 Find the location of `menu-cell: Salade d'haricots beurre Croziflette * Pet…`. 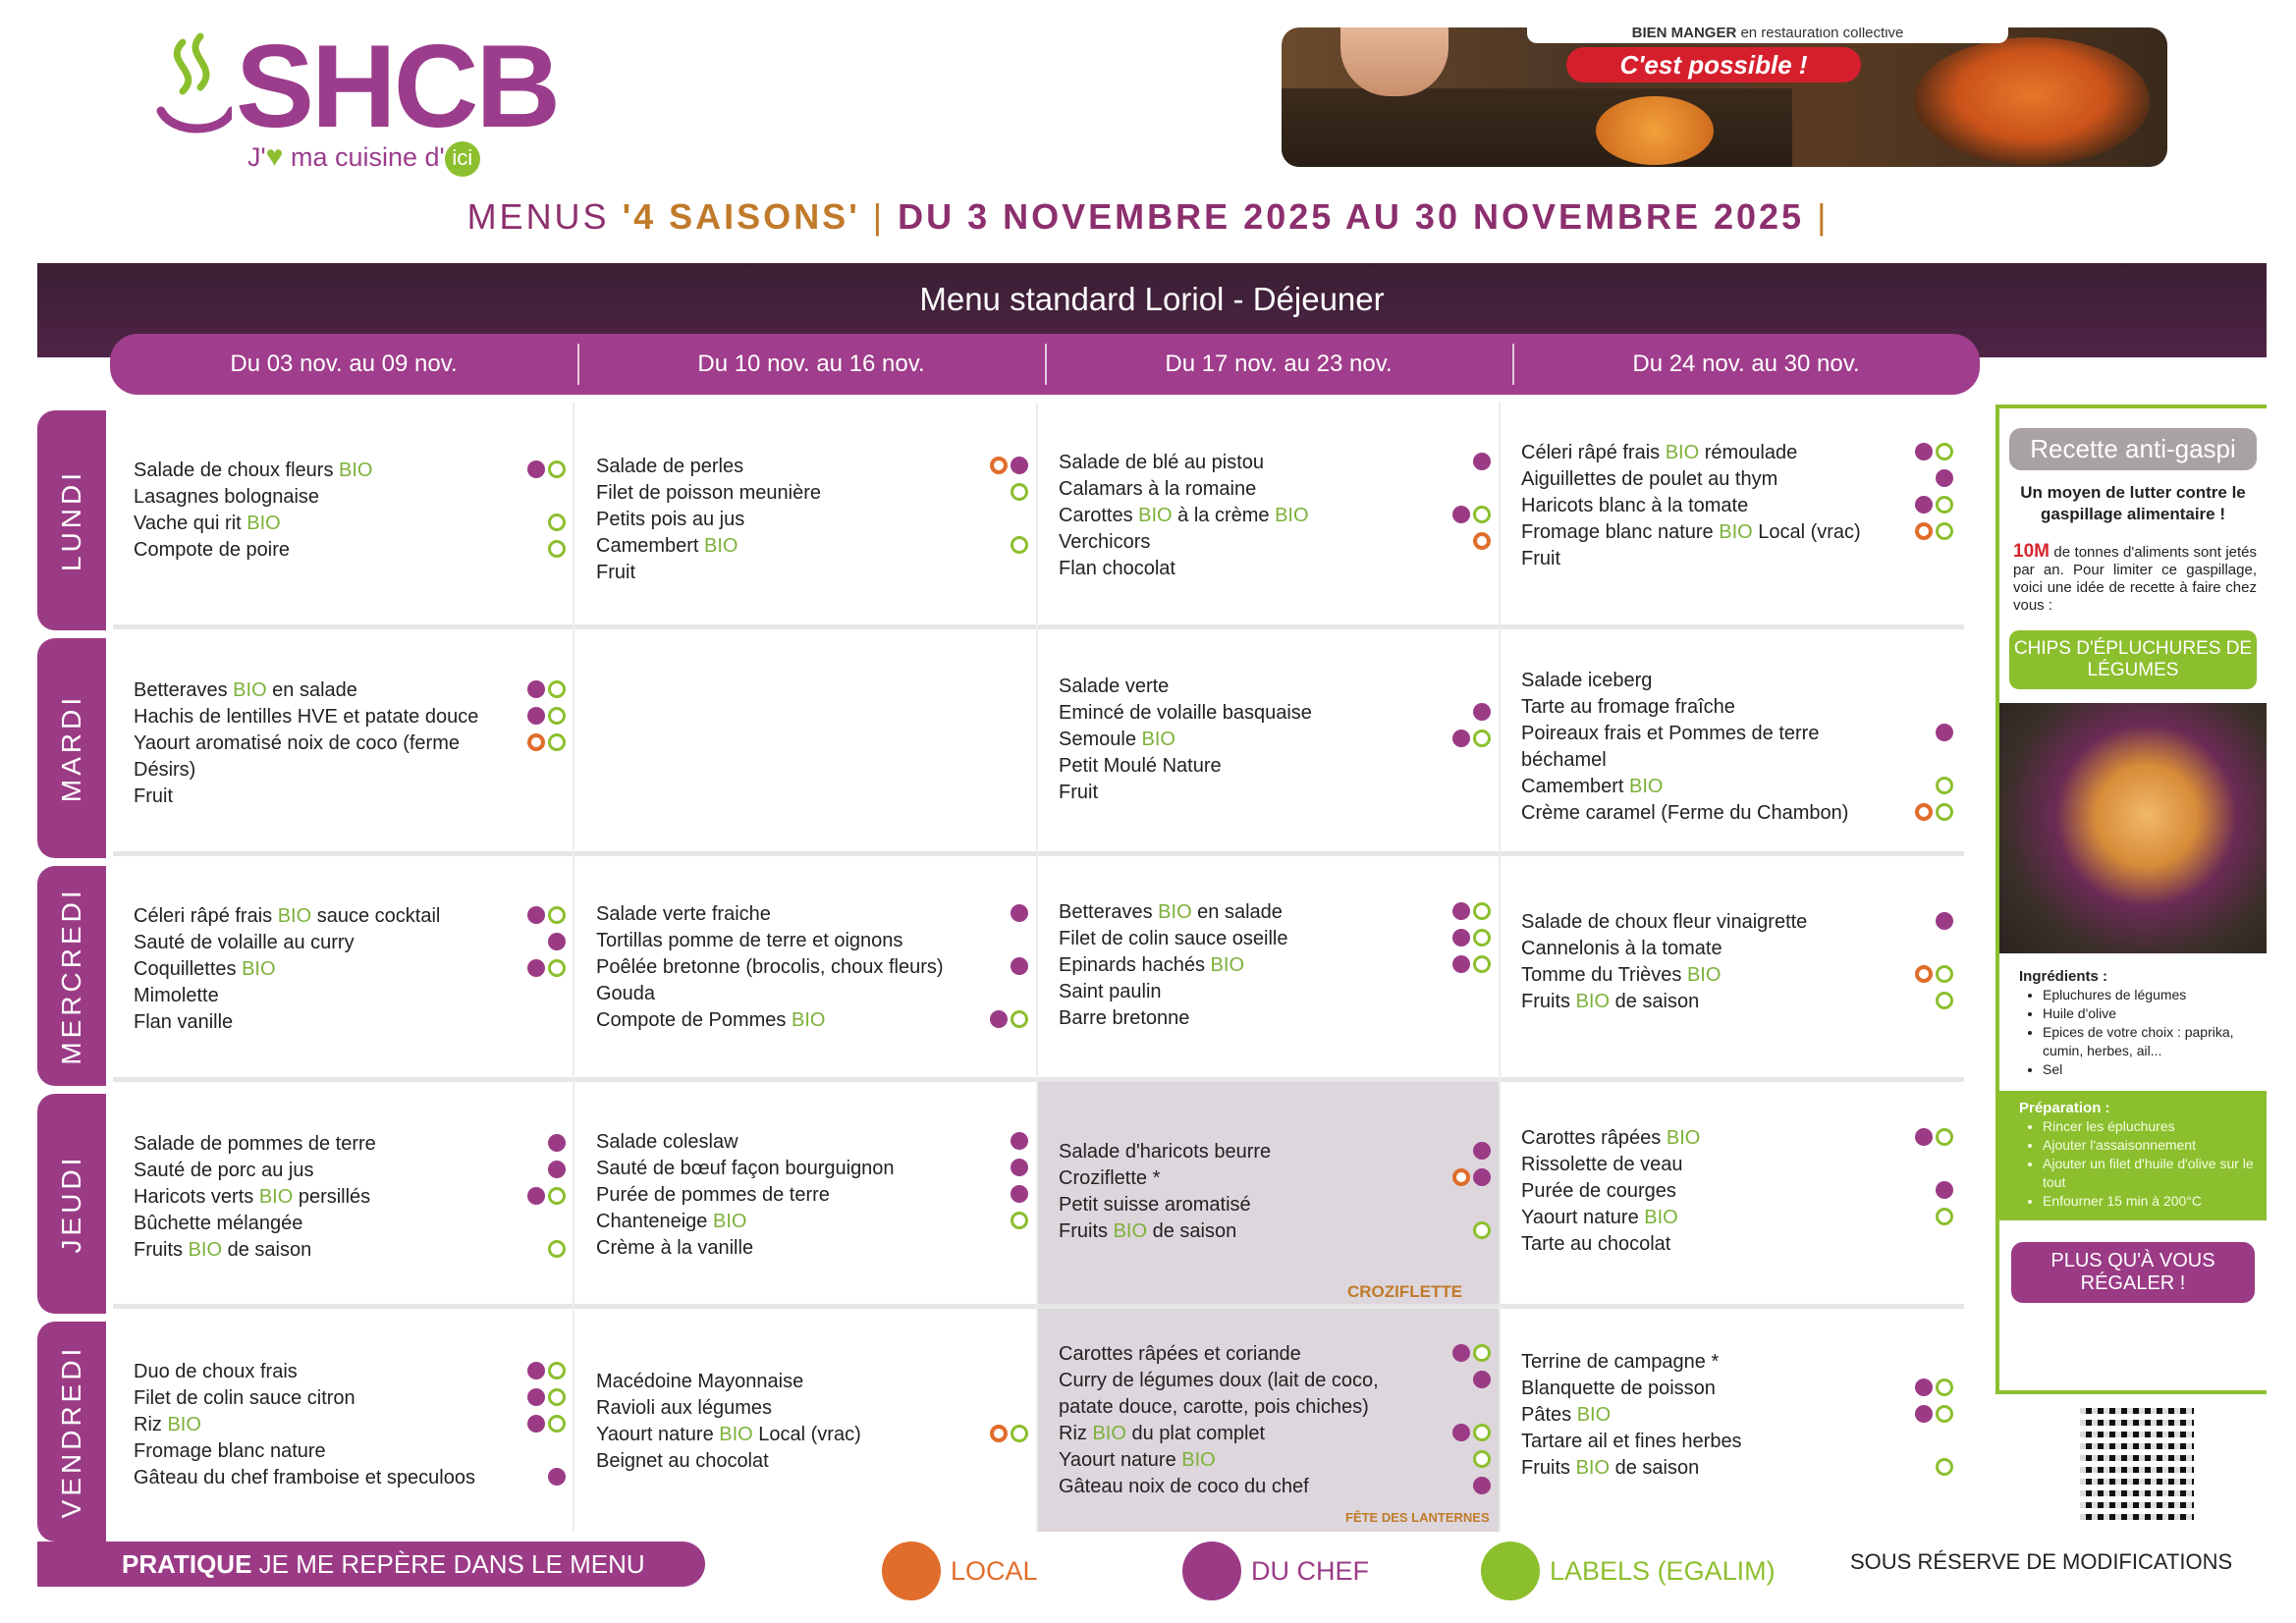

menu-cell: Salade d'haricots beurre Croziflette * Pet… is located at coordinates (1275, 1192).